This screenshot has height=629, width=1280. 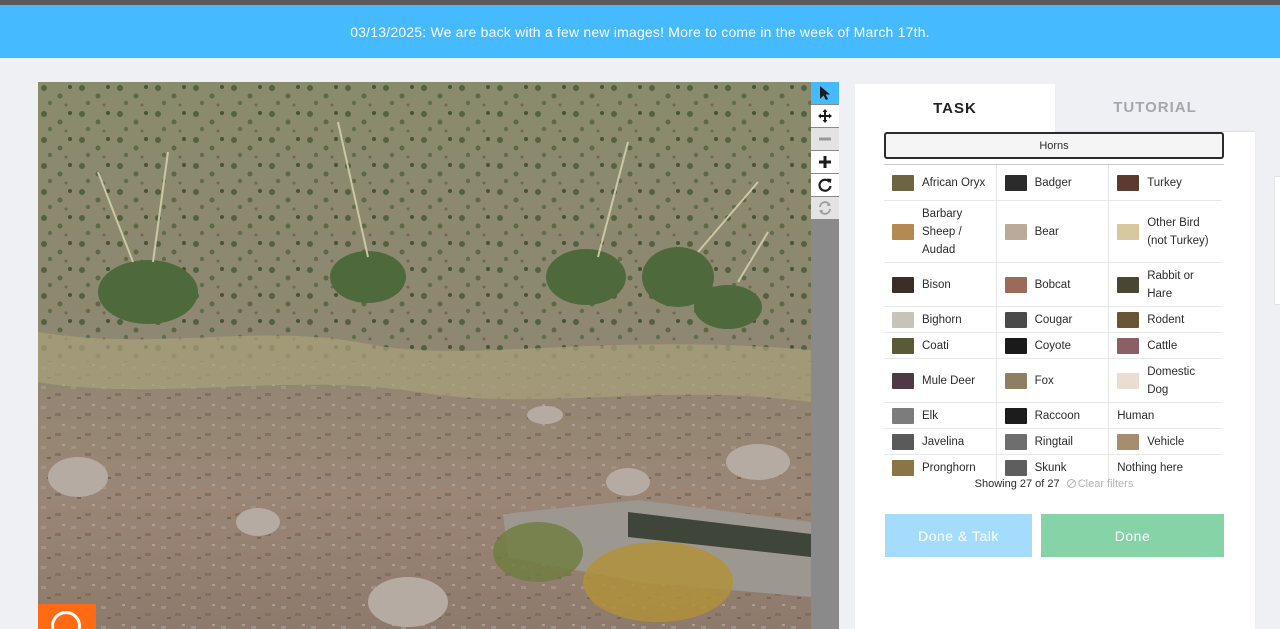 I want to click on vehicle-thumbnail, so click(x=1128, y=441).